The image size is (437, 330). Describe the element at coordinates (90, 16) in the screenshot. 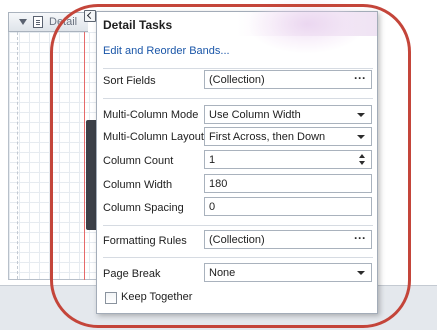

I see `smart-tag-arrow-icon` at that location.